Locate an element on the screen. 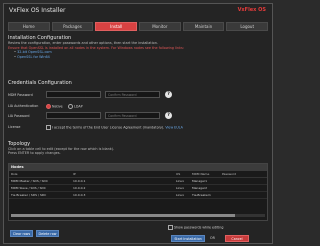  mdm-password-row: MDM Password Confirm Password ? is located at coordinates (138, 95).